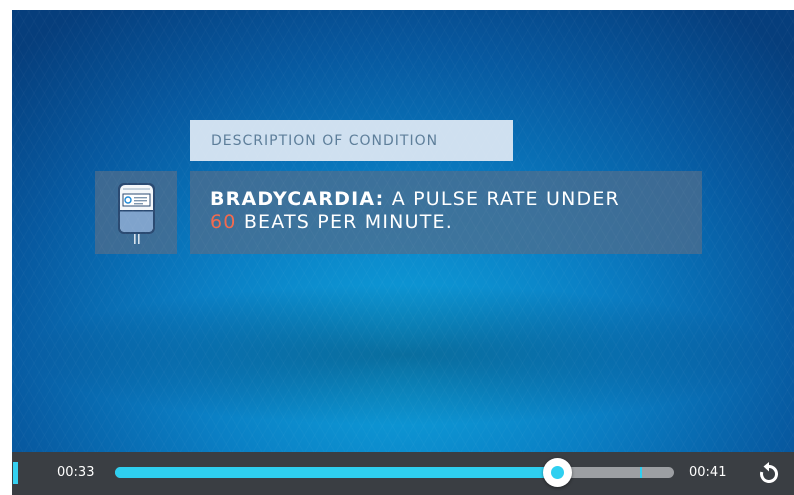 Image resolution: width=794 pixels, height=495 pixels. What do you see at coordinates (23, 473) in the screenshot?
I see `play-pause-button` at bounding box center [23, 473].